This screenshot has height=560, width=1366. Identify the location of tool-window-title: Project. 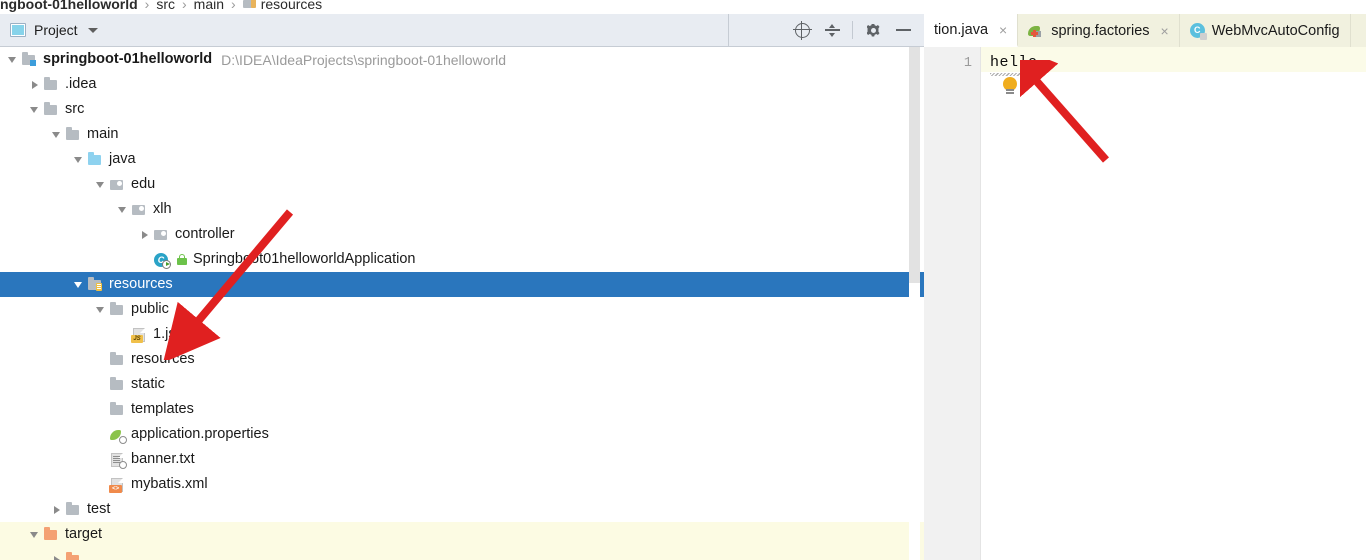
(56, 30).